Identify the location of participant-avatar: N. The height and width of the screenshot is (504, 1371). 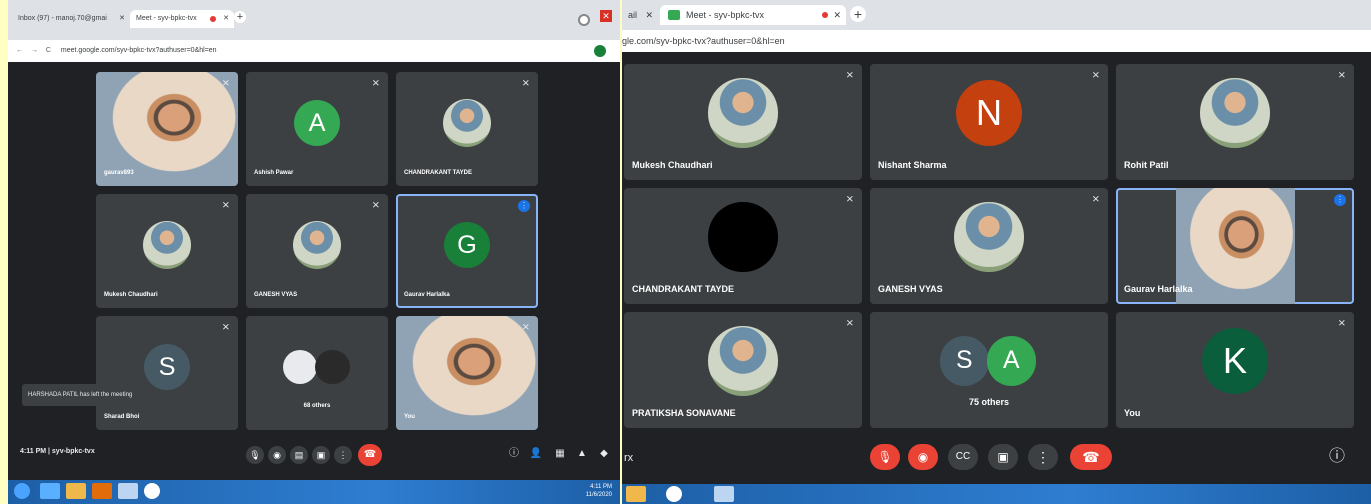
(989, 113).